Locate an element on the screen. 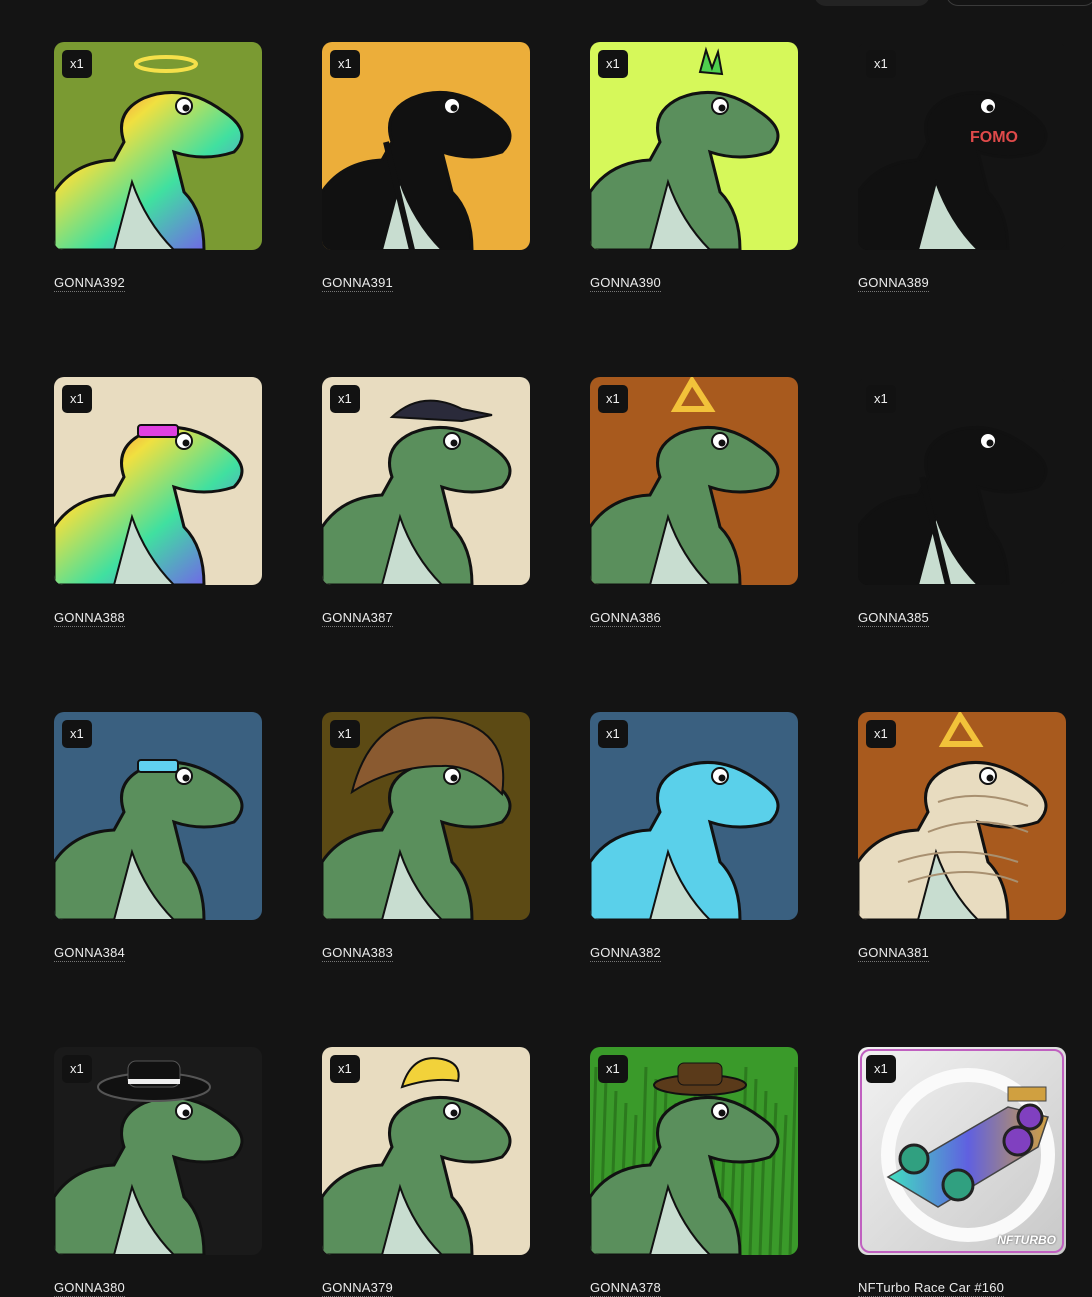 Image resolution: width=1092 pixels, height=1297 pixels. nft-name-link: GONNA381 is located at coordinates (893, 953).